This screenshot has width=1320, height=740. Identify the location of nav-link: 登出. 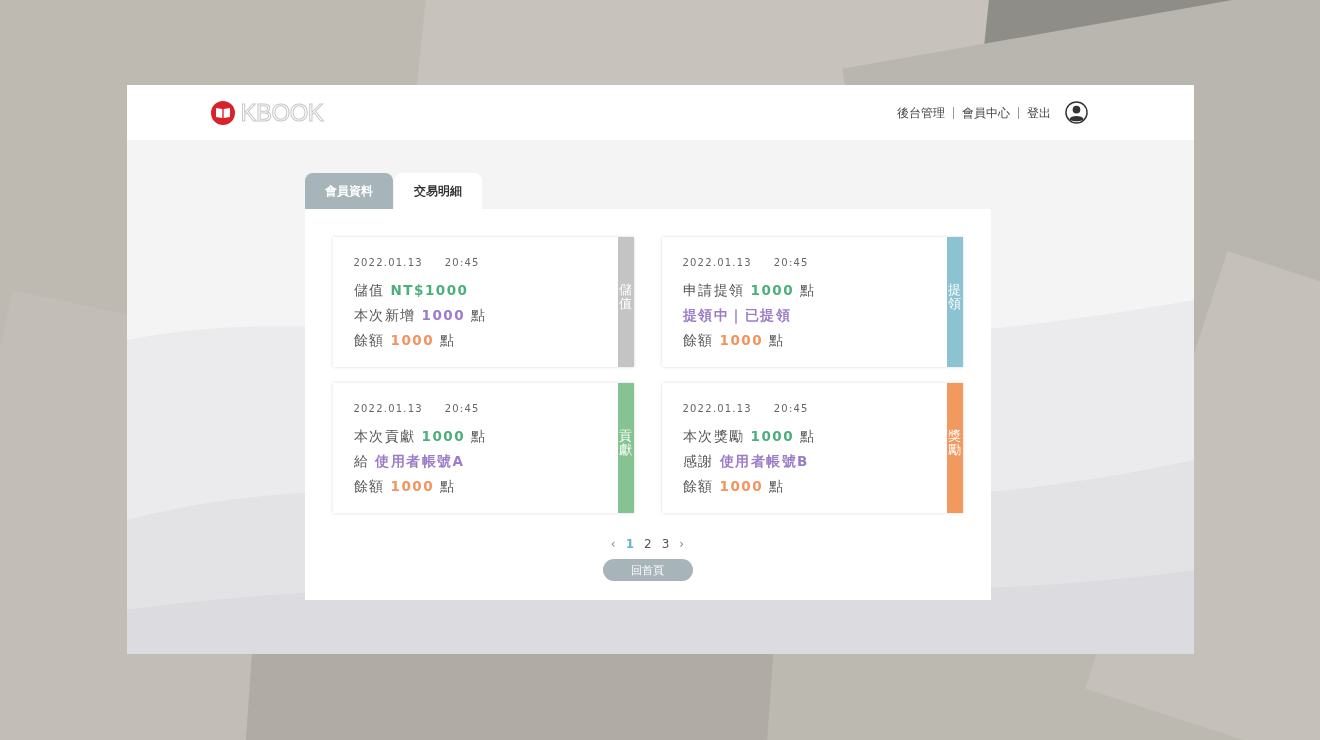
(1038, 112).